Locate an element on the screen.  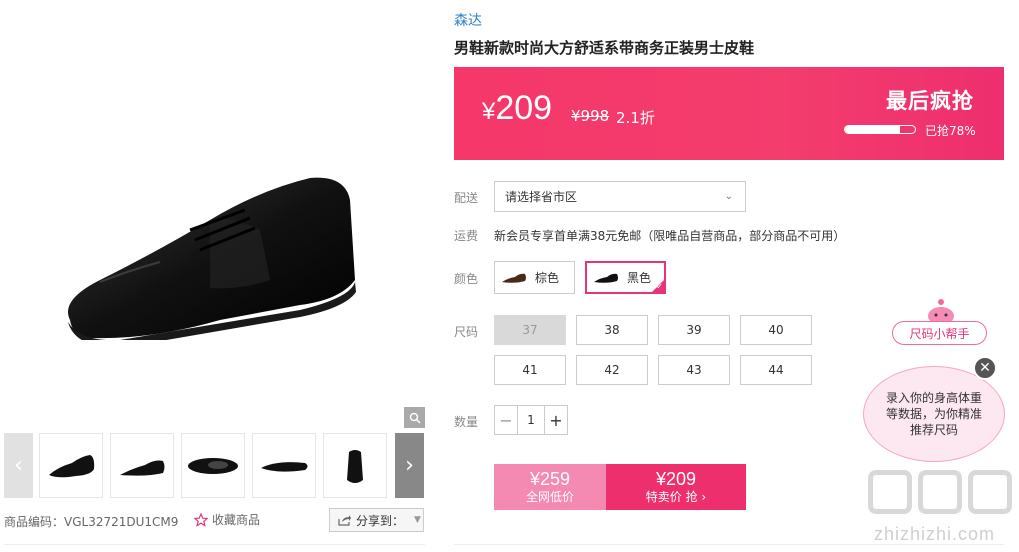
favorite-label: 收藏商品 is located at coordinates (236, 520).